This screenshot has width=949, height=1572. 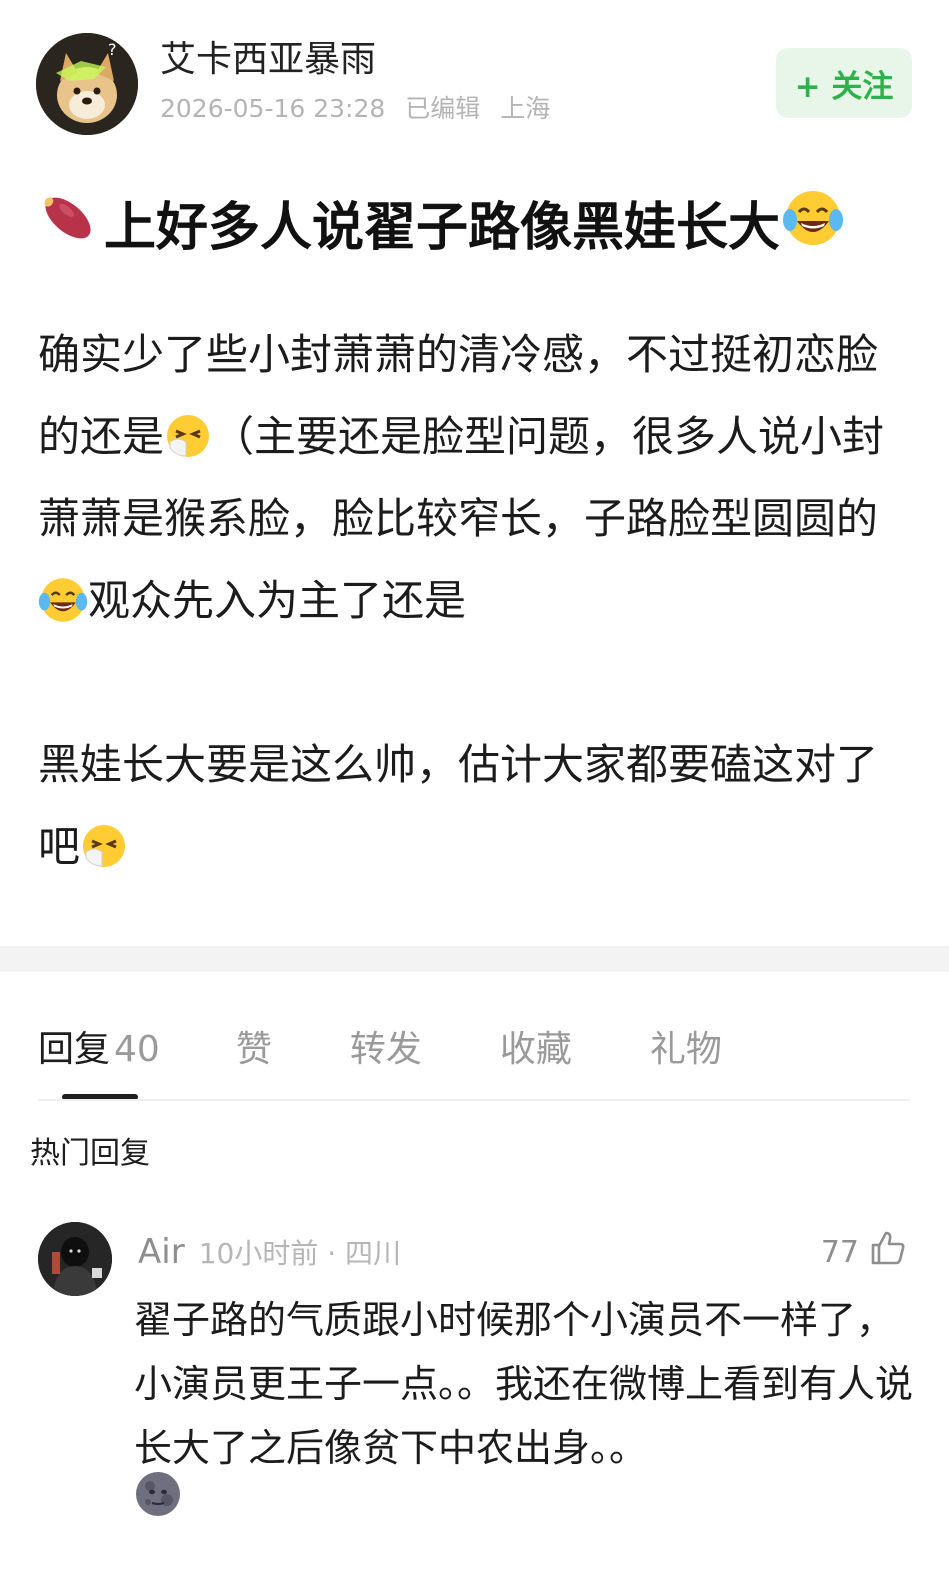 I want to click on comment-location: 四川, so click(x=373, y=1253).